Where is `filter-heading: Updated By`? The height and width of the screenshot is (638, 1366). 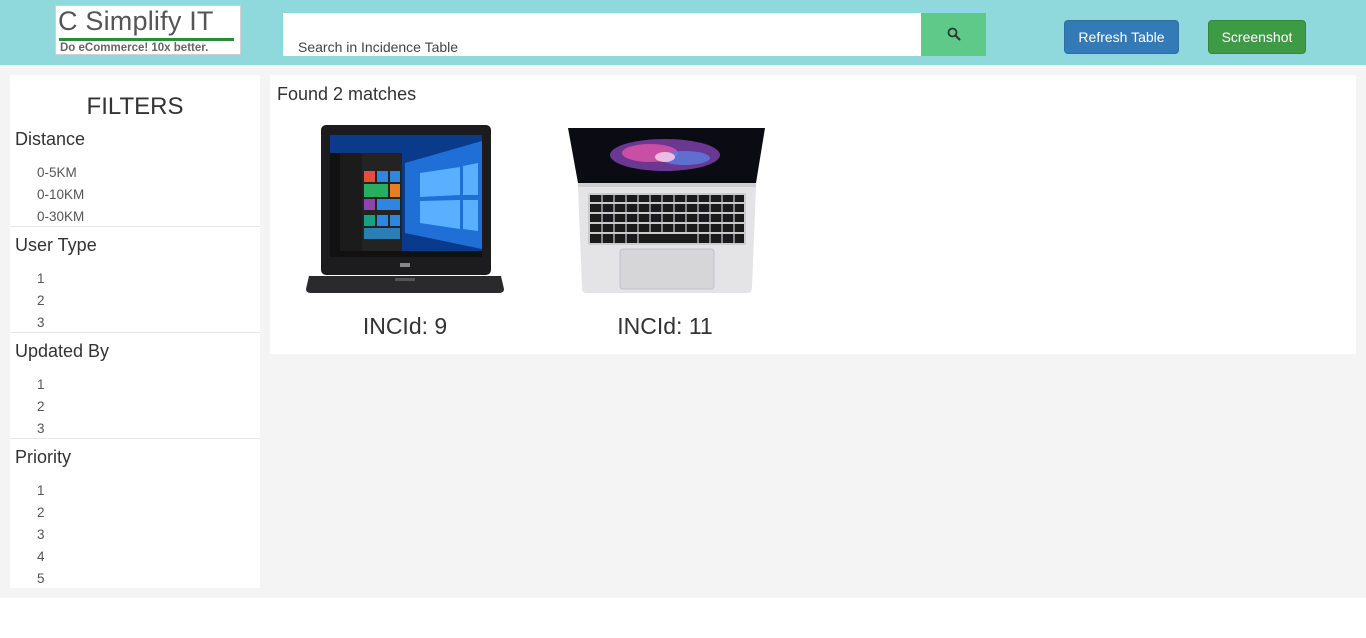 filter-heading: Updated By is located at coordinates (62, 351).